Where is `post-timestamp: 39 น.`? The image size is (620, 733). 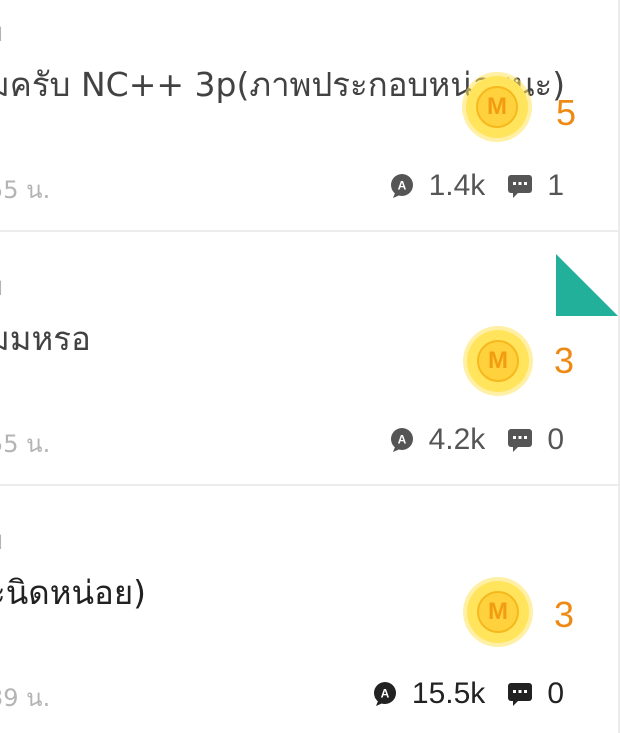
post-timestamp: 39 น. is located at coordinates (25, 698).